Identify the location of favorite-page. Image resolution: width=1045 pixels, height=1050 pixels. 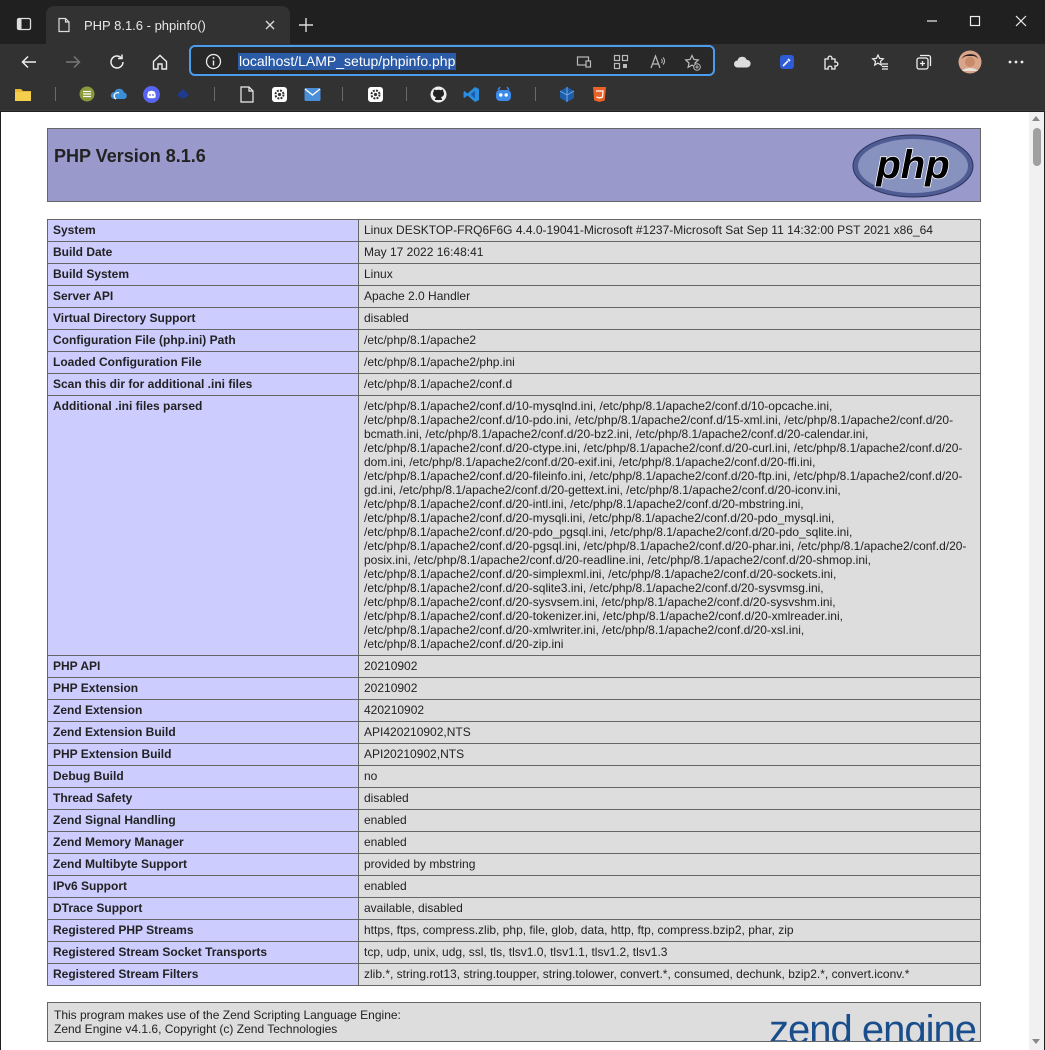
(247, 94).